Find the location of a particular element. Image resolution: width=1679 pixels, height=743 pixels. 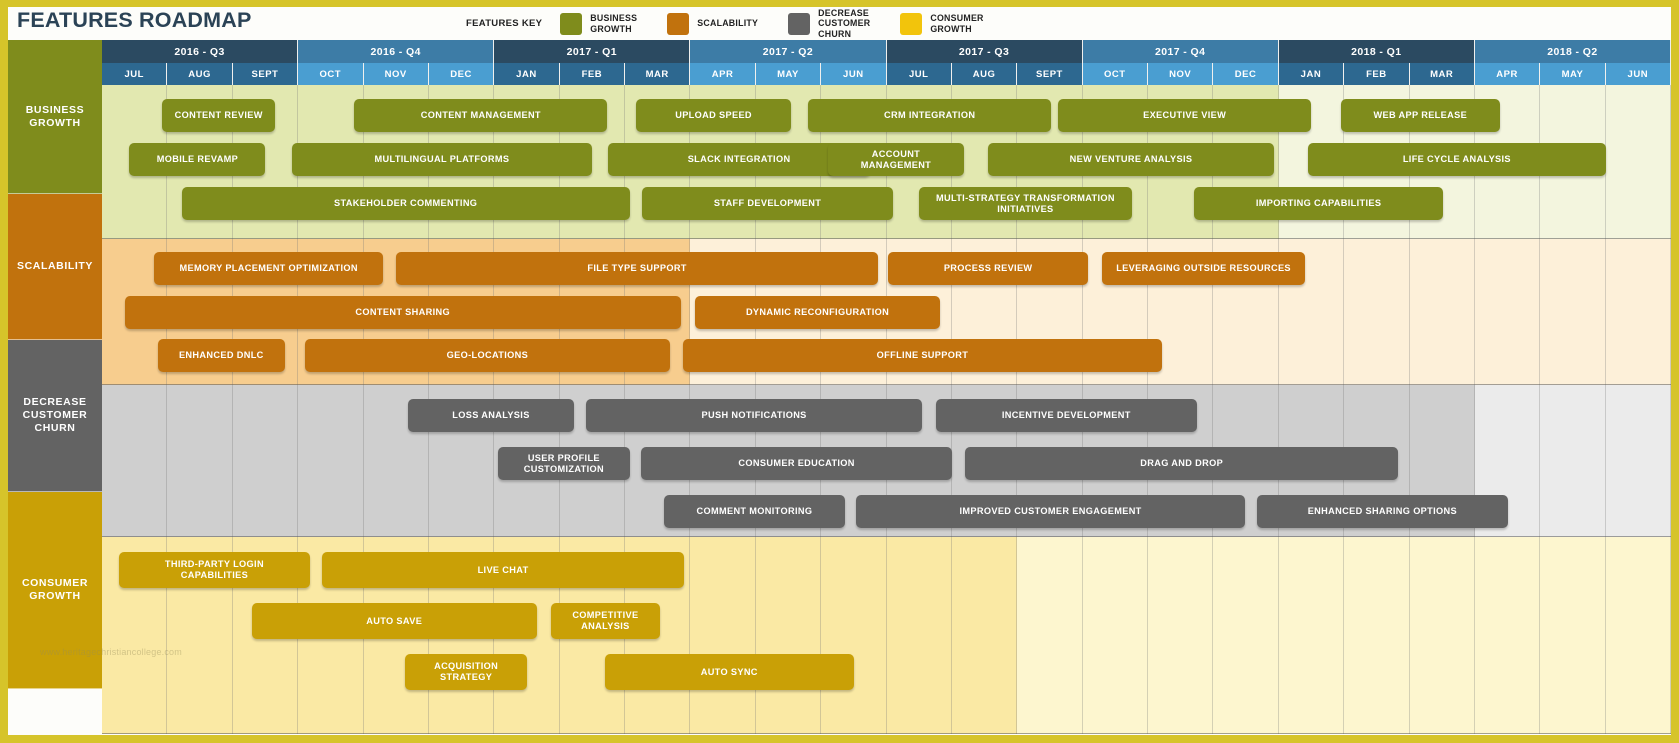

task-bar: OFFLINE SUPPORT is located at coordinates (922, 355).